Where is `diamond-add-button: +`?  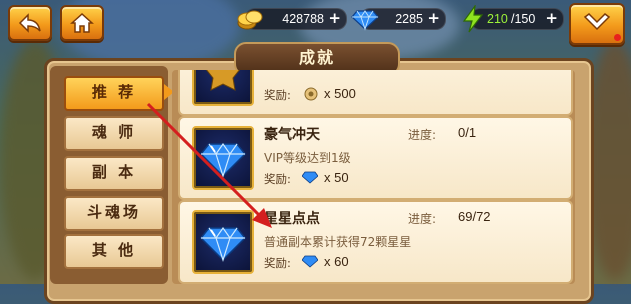
diamond-add-button: + is located at coordinates (433, 18).